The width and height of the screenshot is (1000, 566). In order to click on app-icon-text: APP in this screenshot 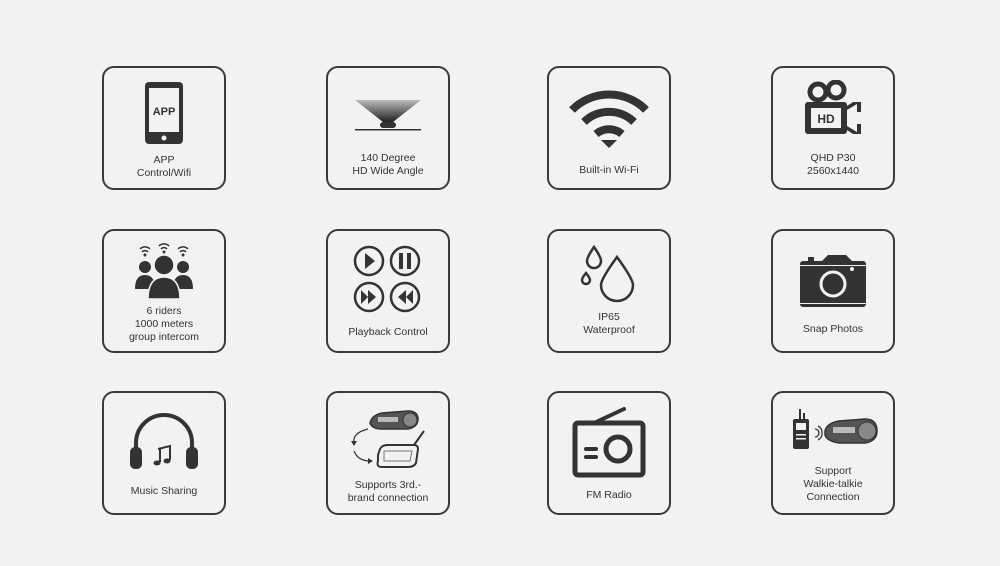, I will do `click(164, 112)`.